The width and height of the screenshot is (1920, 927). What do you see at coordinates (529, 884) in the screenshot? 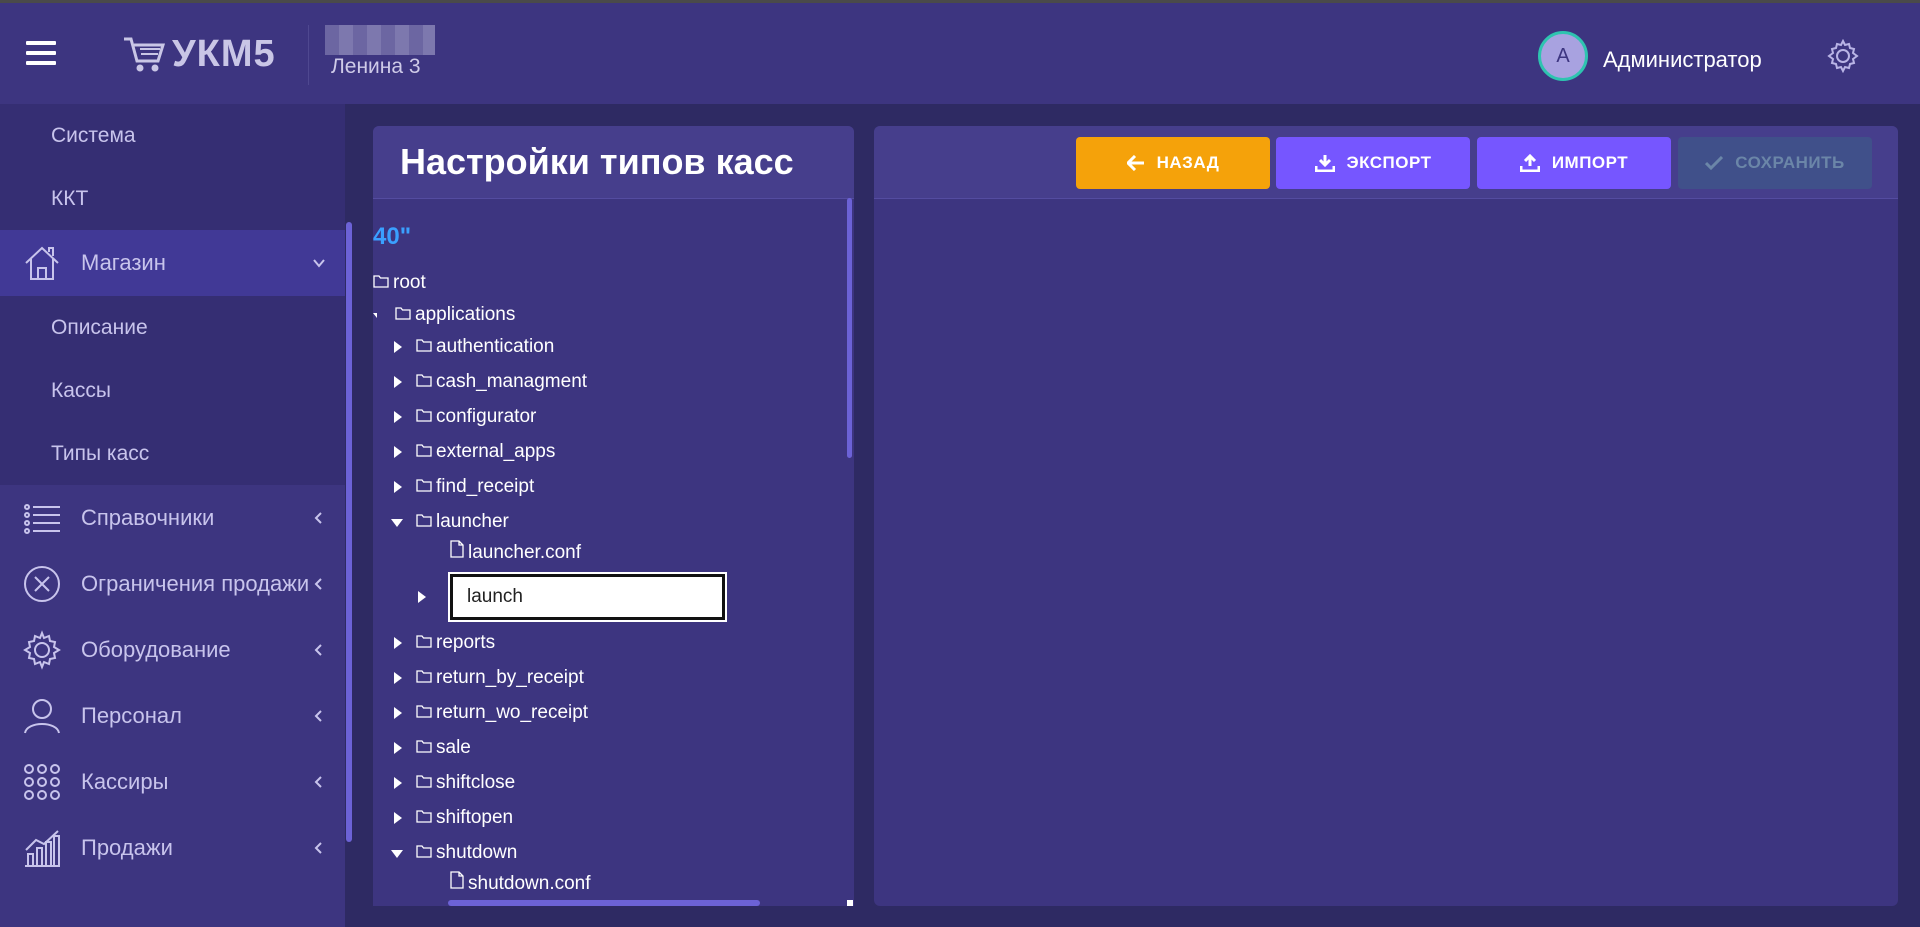
I see `tree-node-label: shutdown.conf` at bounding box center [529, 884].